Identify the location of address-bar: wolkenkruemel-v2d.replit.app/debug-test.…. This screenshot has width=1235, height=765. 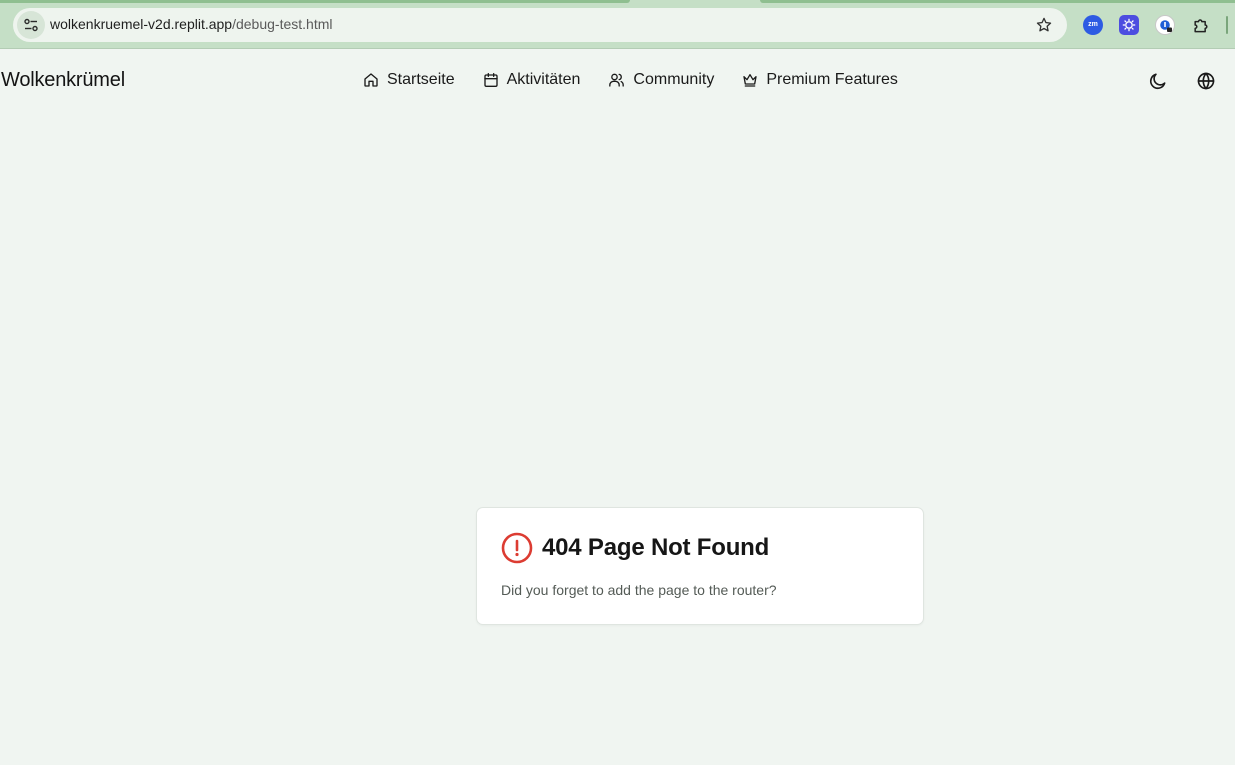
(540, 25).